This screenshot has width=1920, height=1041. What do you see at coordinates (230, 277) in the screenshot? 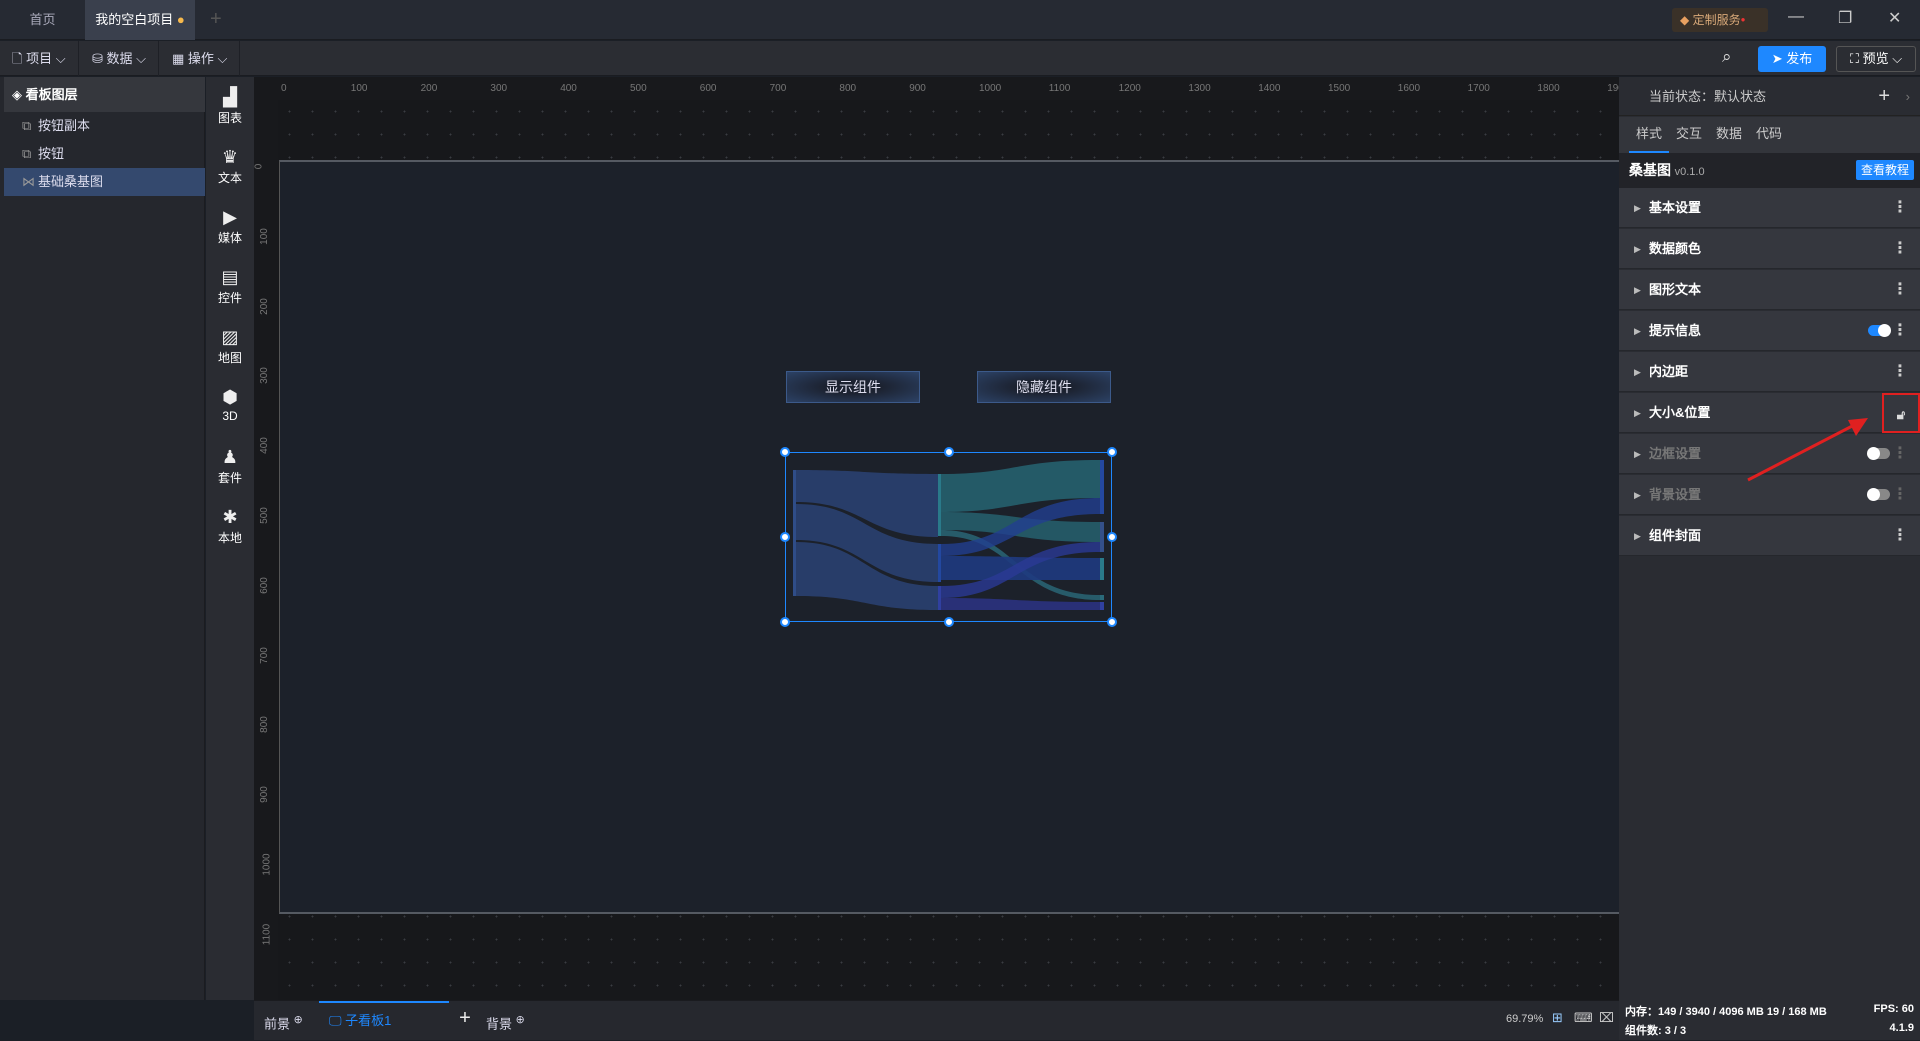
I see `control-icon: ▤` at bounding box center [230, 277].